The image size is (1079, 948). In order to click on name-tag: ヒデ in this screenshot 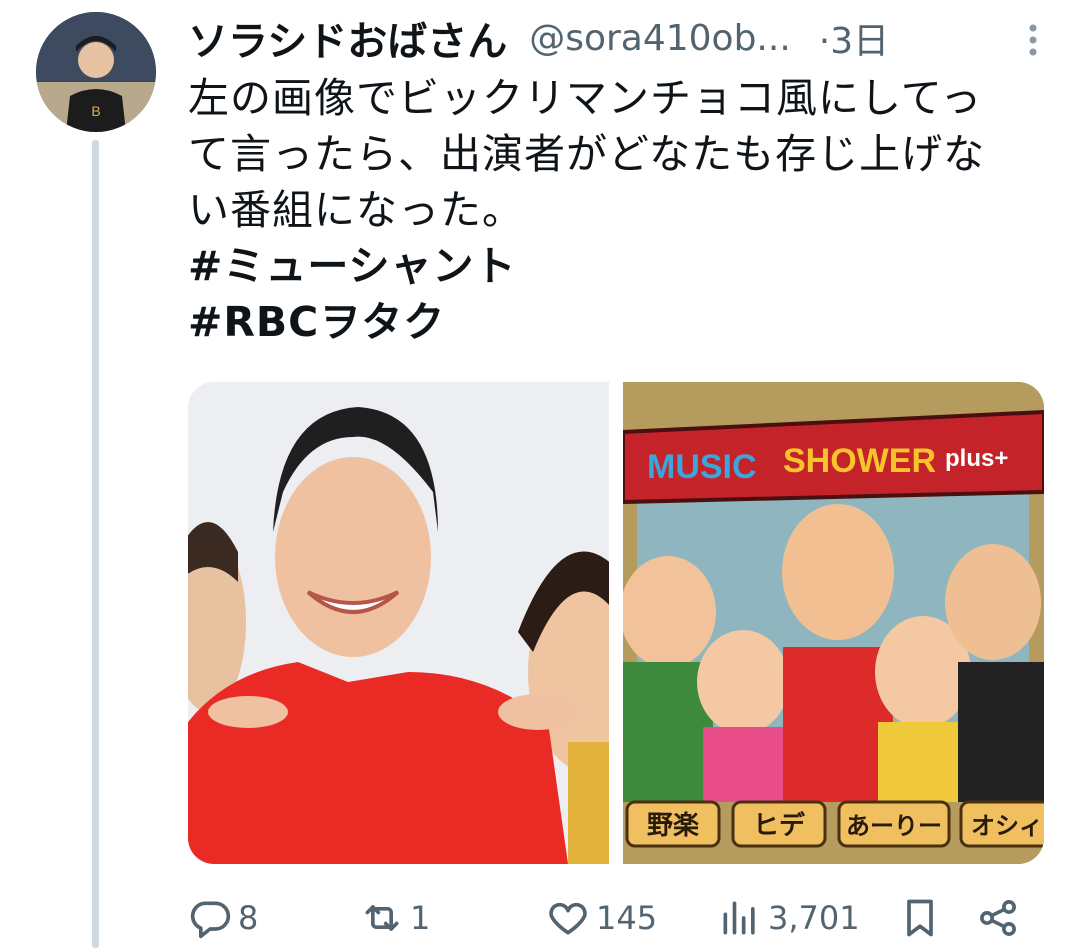, I will do `click(779, 825)`.